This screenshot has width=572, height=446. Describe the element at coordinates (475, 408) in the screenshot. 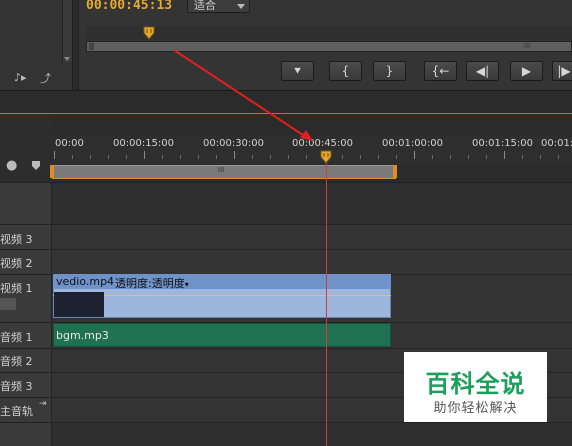

I see `watermark-subtitle: 助你轻松解决` at that location.